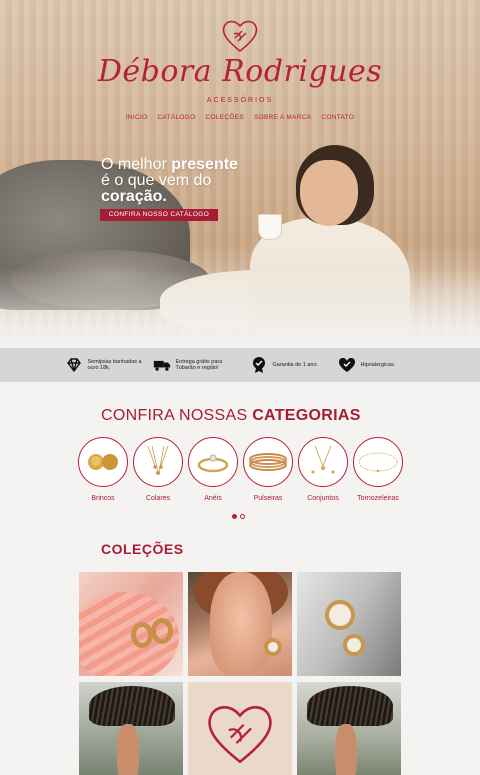 This screenshot has width=480, height=775. I want to click on categories-title-normal: CONFIRA NOSSAS, so click(177, 415).